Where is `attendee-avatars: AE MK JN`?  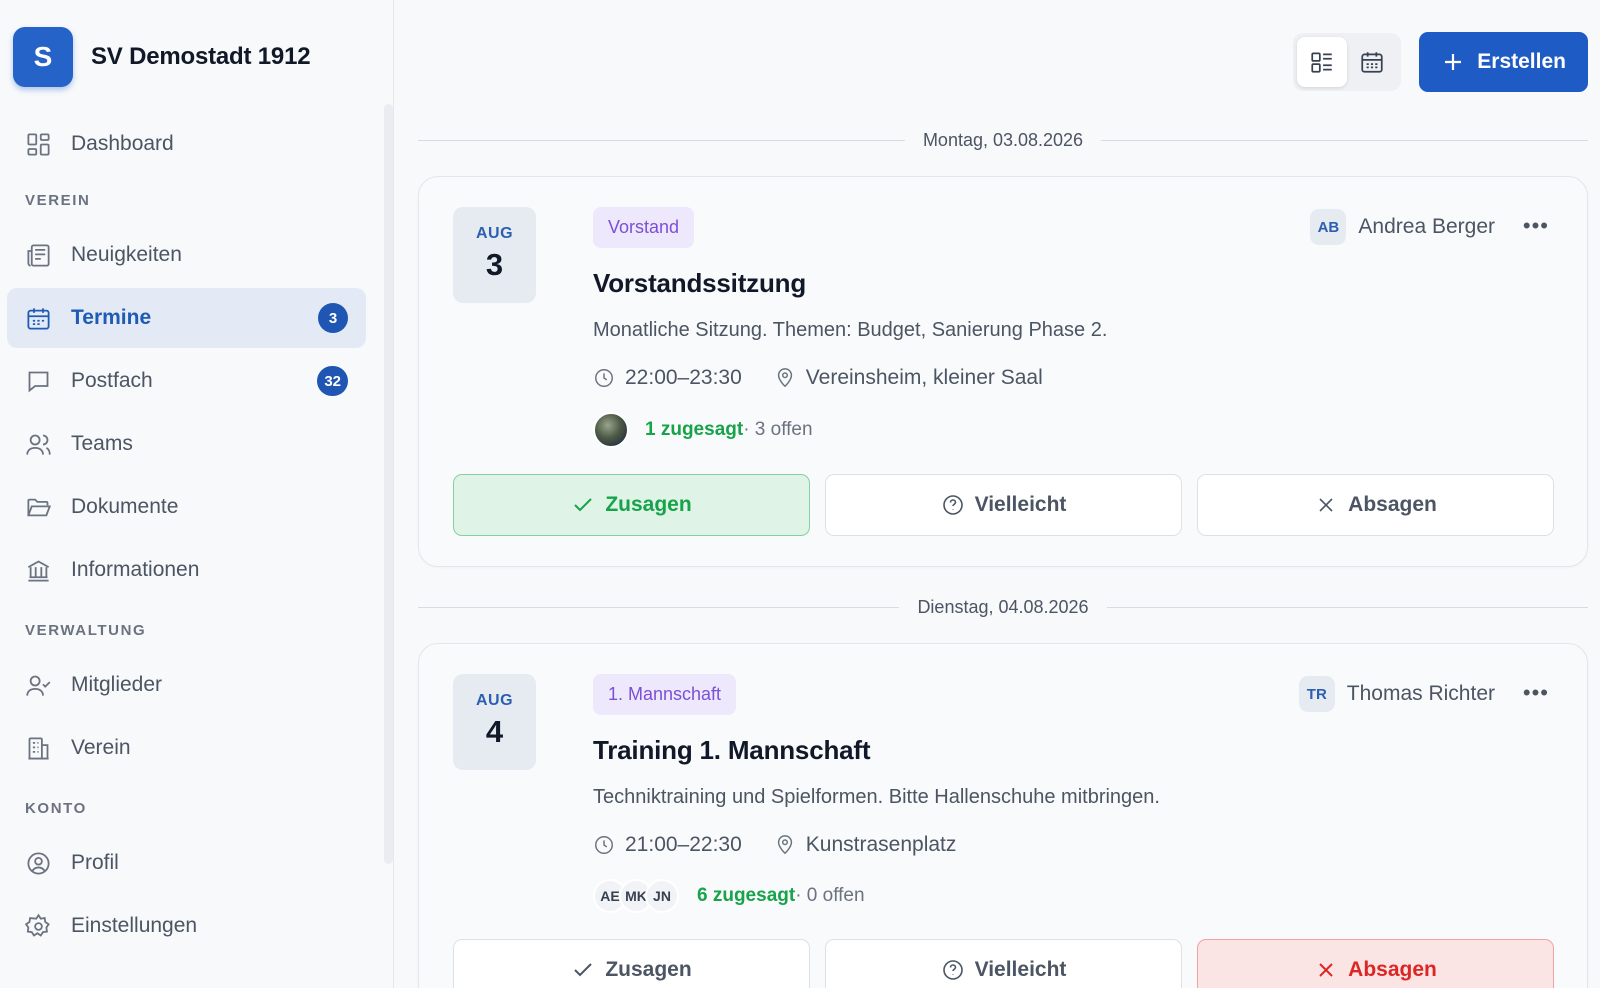
attendee-avatars: AE MK JN is located at coordinates (636, 896).